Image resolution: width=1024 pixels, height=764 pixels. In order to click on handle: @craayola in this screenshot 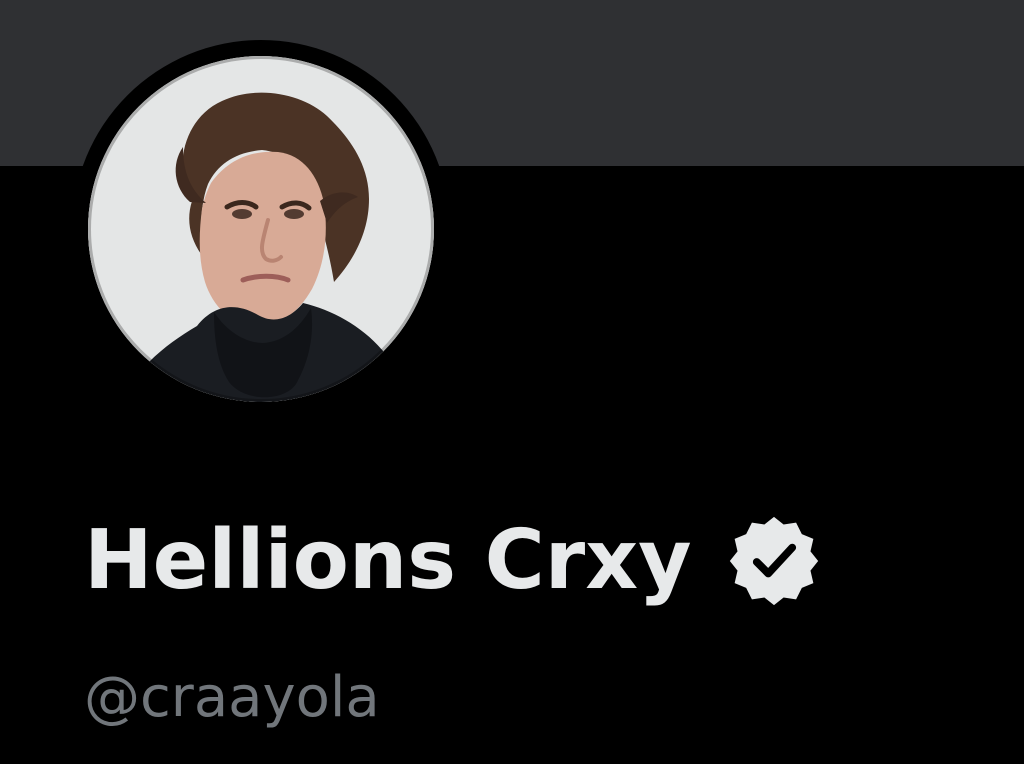, I will do `click(232, 697)`.